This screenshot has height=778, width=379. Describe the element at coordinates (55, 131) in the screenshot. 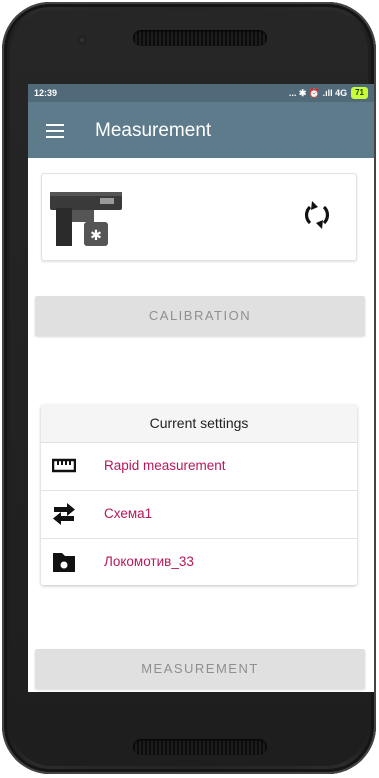

I see `hamburger-menu-icon` at that location.